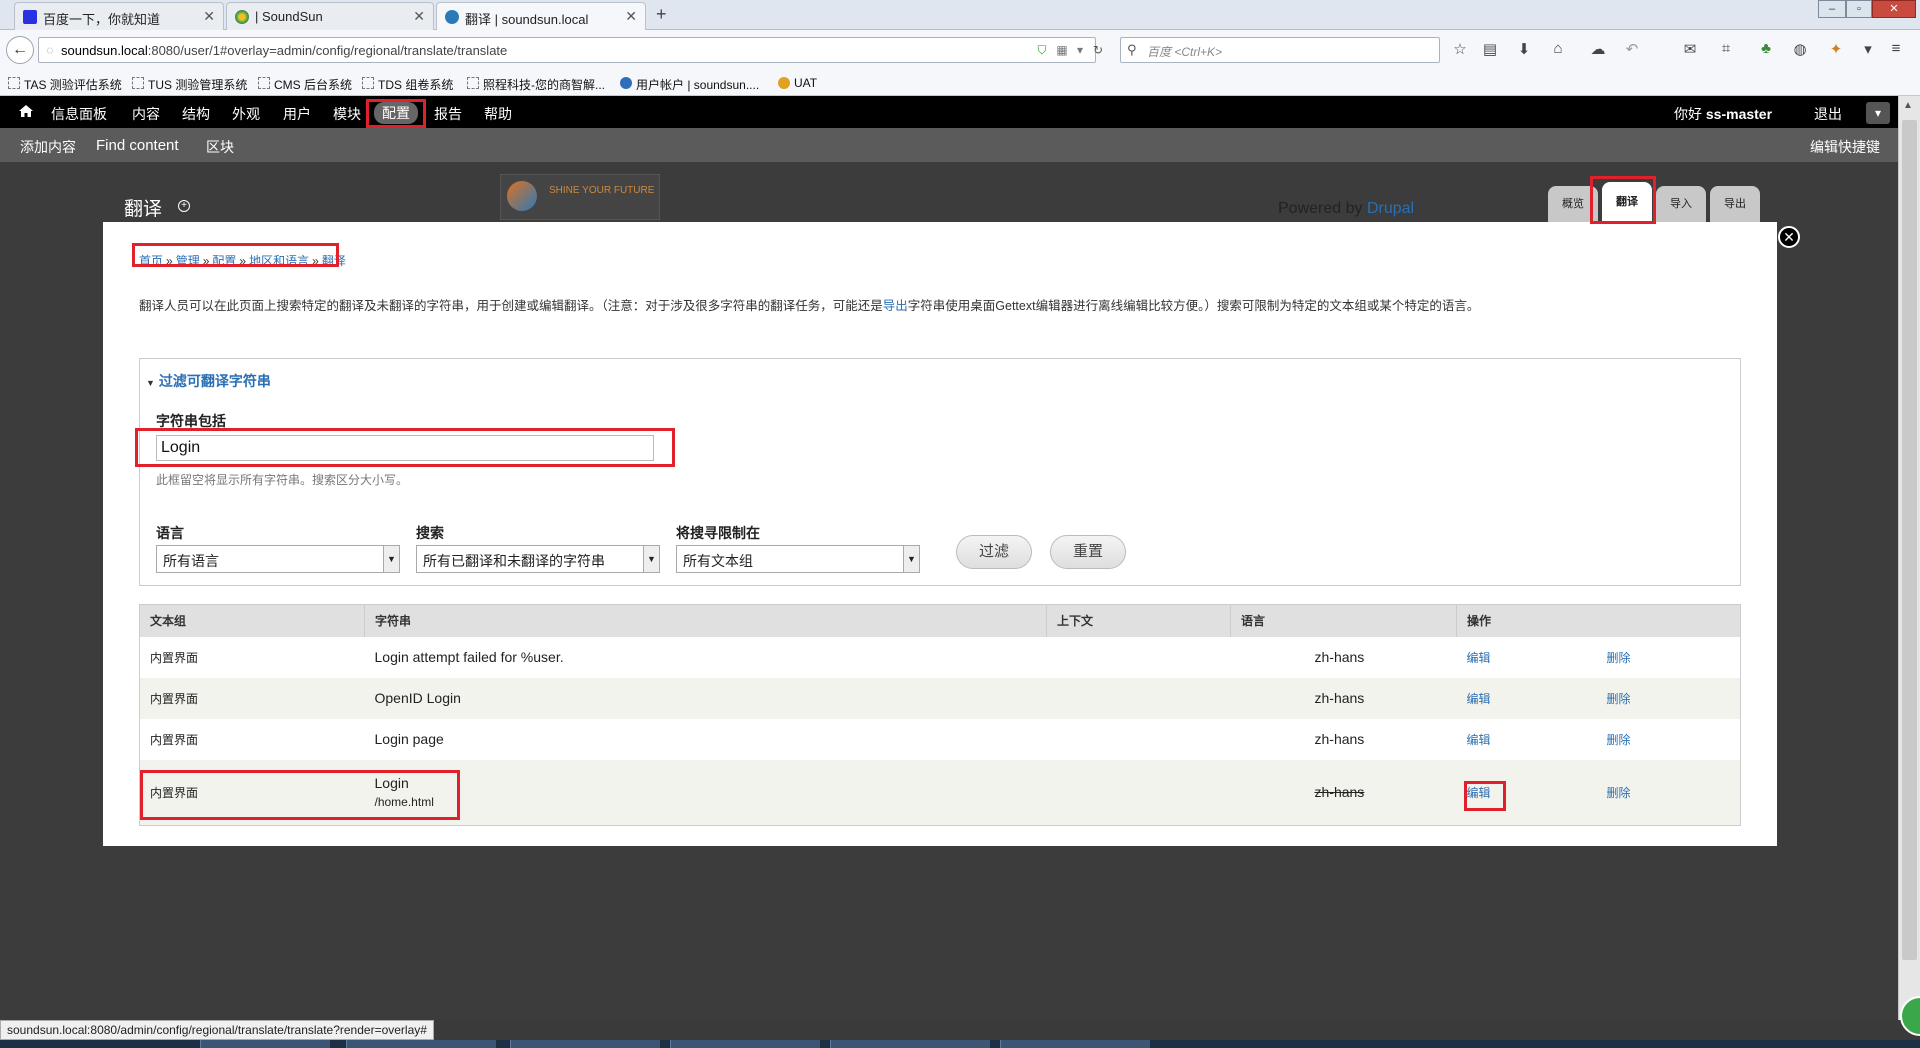 The image size is (1920, 1048). I want to click on breadcrumb-translate: 翻译, so click(334, 261).